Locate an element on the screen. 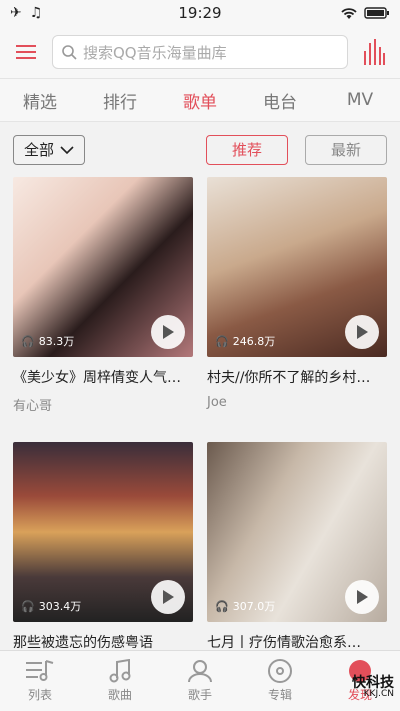  sort-latest-button: 最新 is located at coordinates (346, 149).